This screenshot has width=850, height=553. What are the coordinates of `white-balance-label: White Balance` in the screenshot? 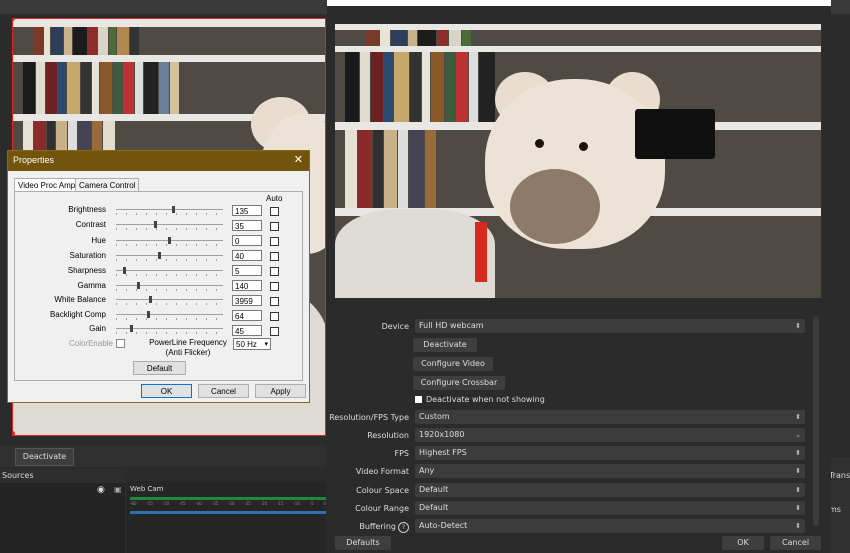 It's located at (80, 299).